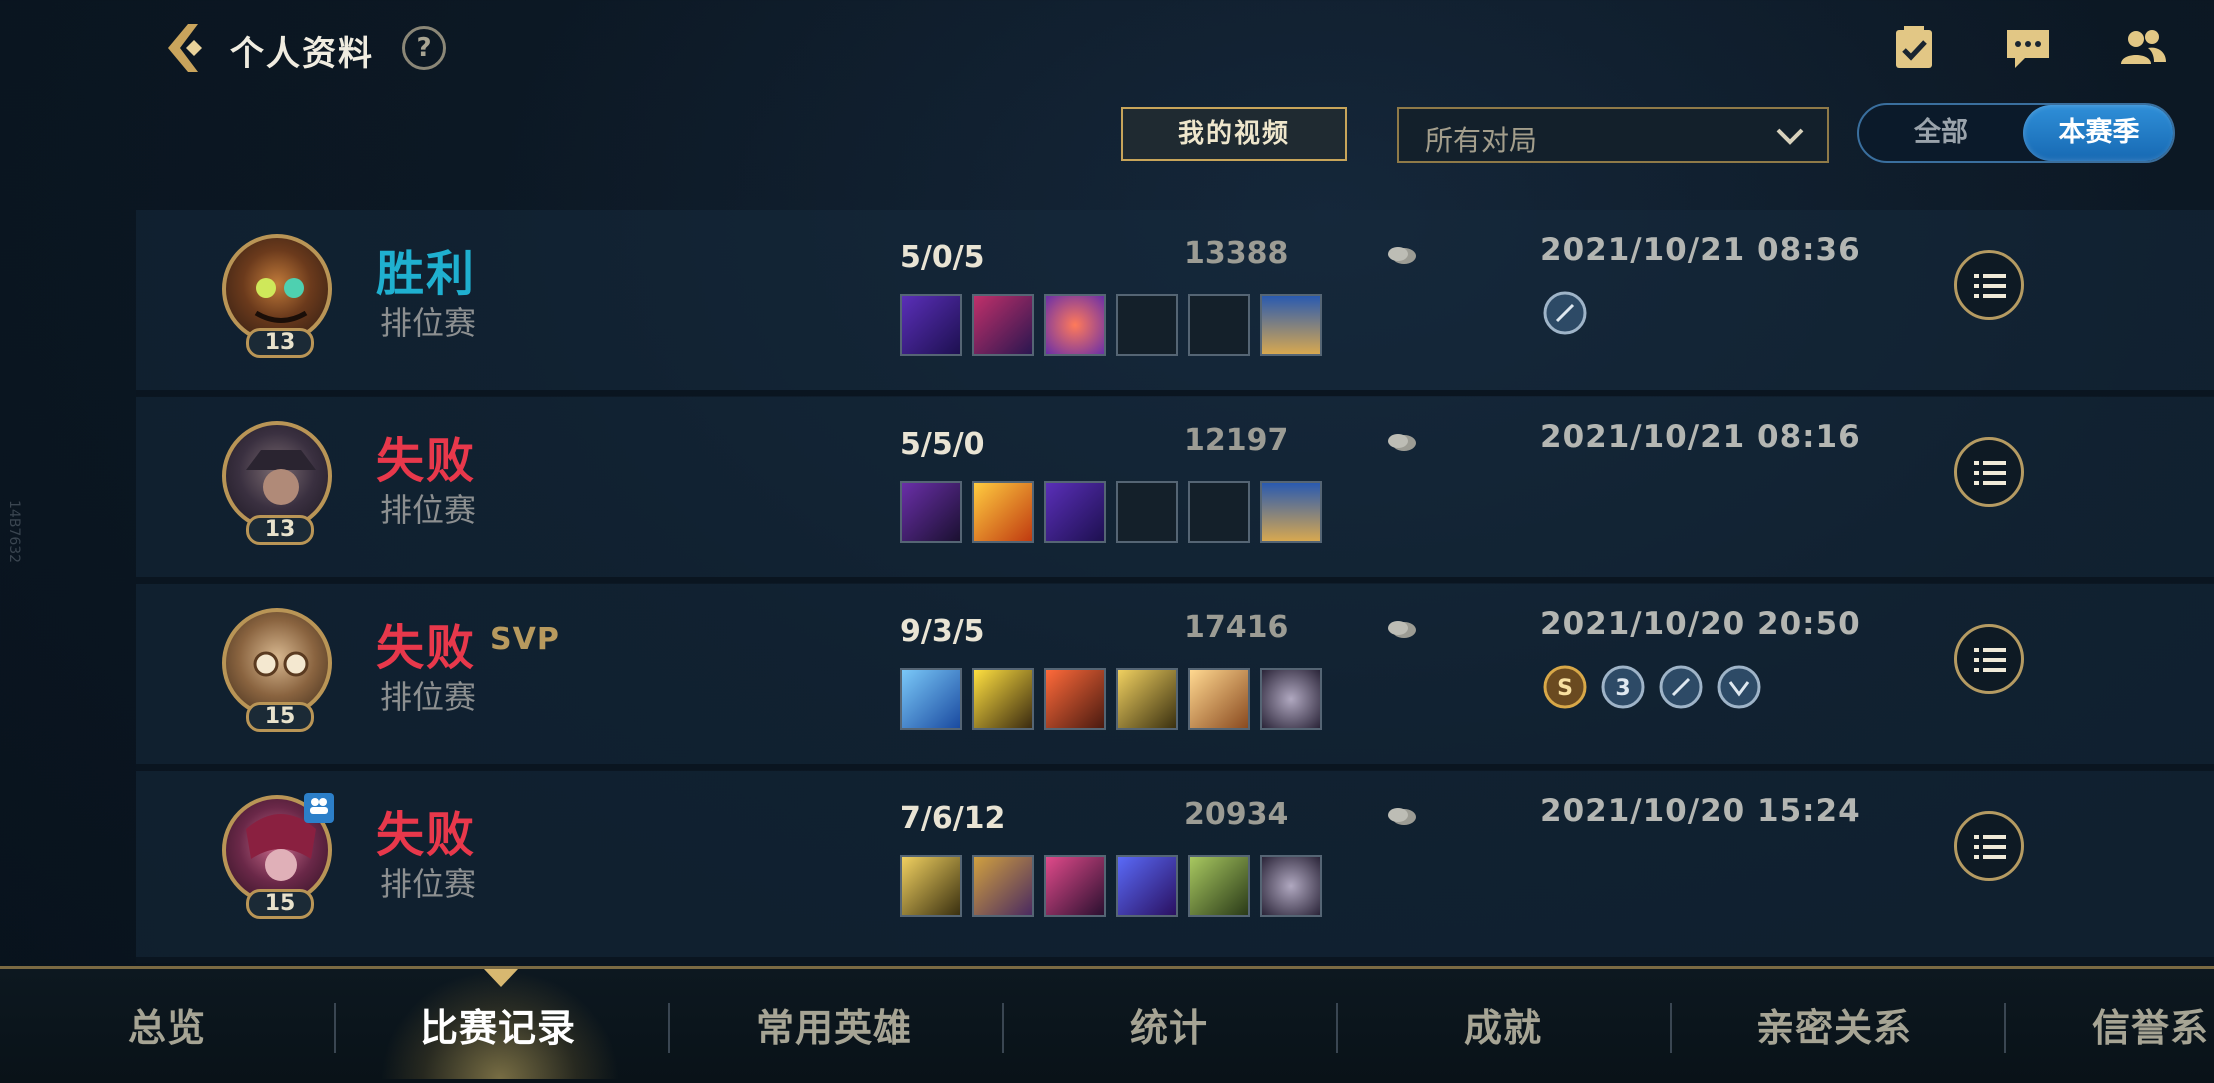 The height and width of the screenshot is (1083, 2214). I want to click on match-date: 2021/10/20 20:50, so click(1700, 624).